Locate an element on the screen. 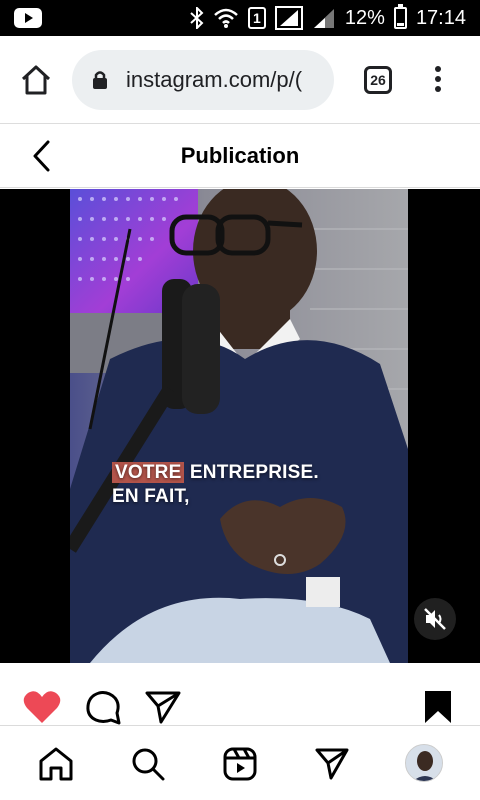  address-bar: instagram.com/p/( is located at coordinates (203, 80).